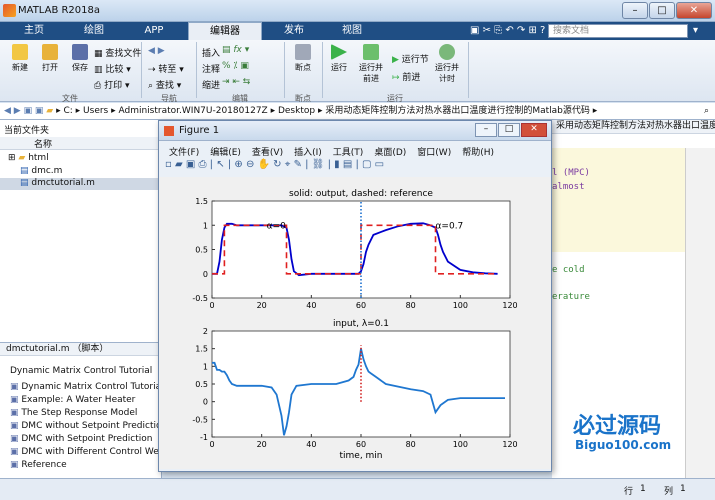 This screenshot has height=500, width=715. What do you see at coordinates (568, 187) in the screenshot?
I see `code-line: almost` at bounding box center [568, 187].